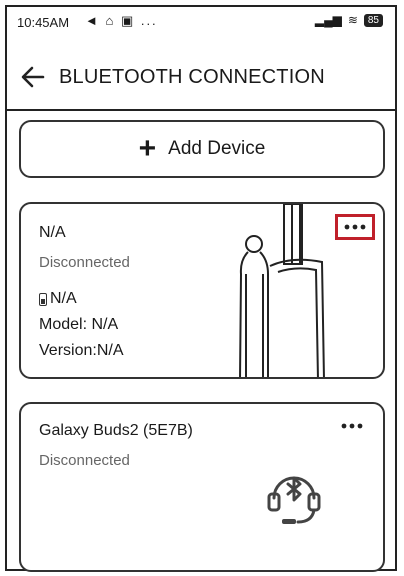 The height and width of the screenshot is (576, 404). I want to click on plus-icon: +, so click(147, 148).